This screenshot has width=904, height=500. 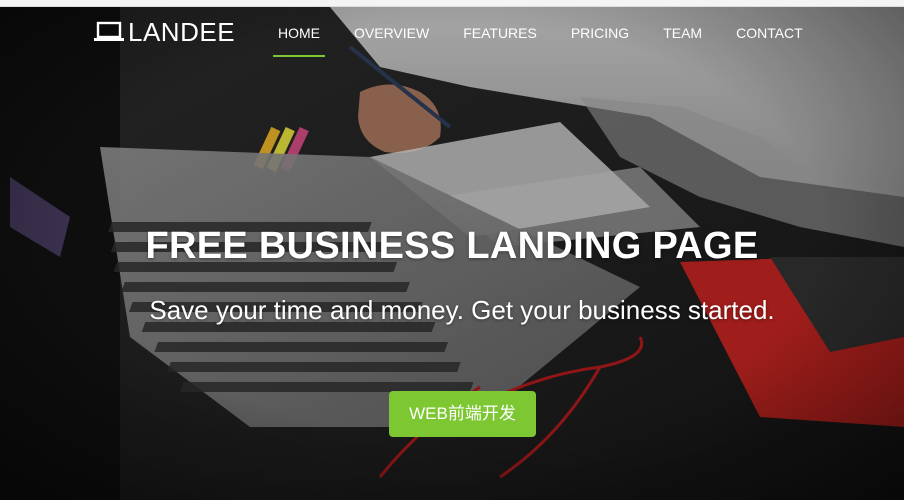 I want to click on nav-item-overview: OVERVIEW, so click(x=391, y=33).